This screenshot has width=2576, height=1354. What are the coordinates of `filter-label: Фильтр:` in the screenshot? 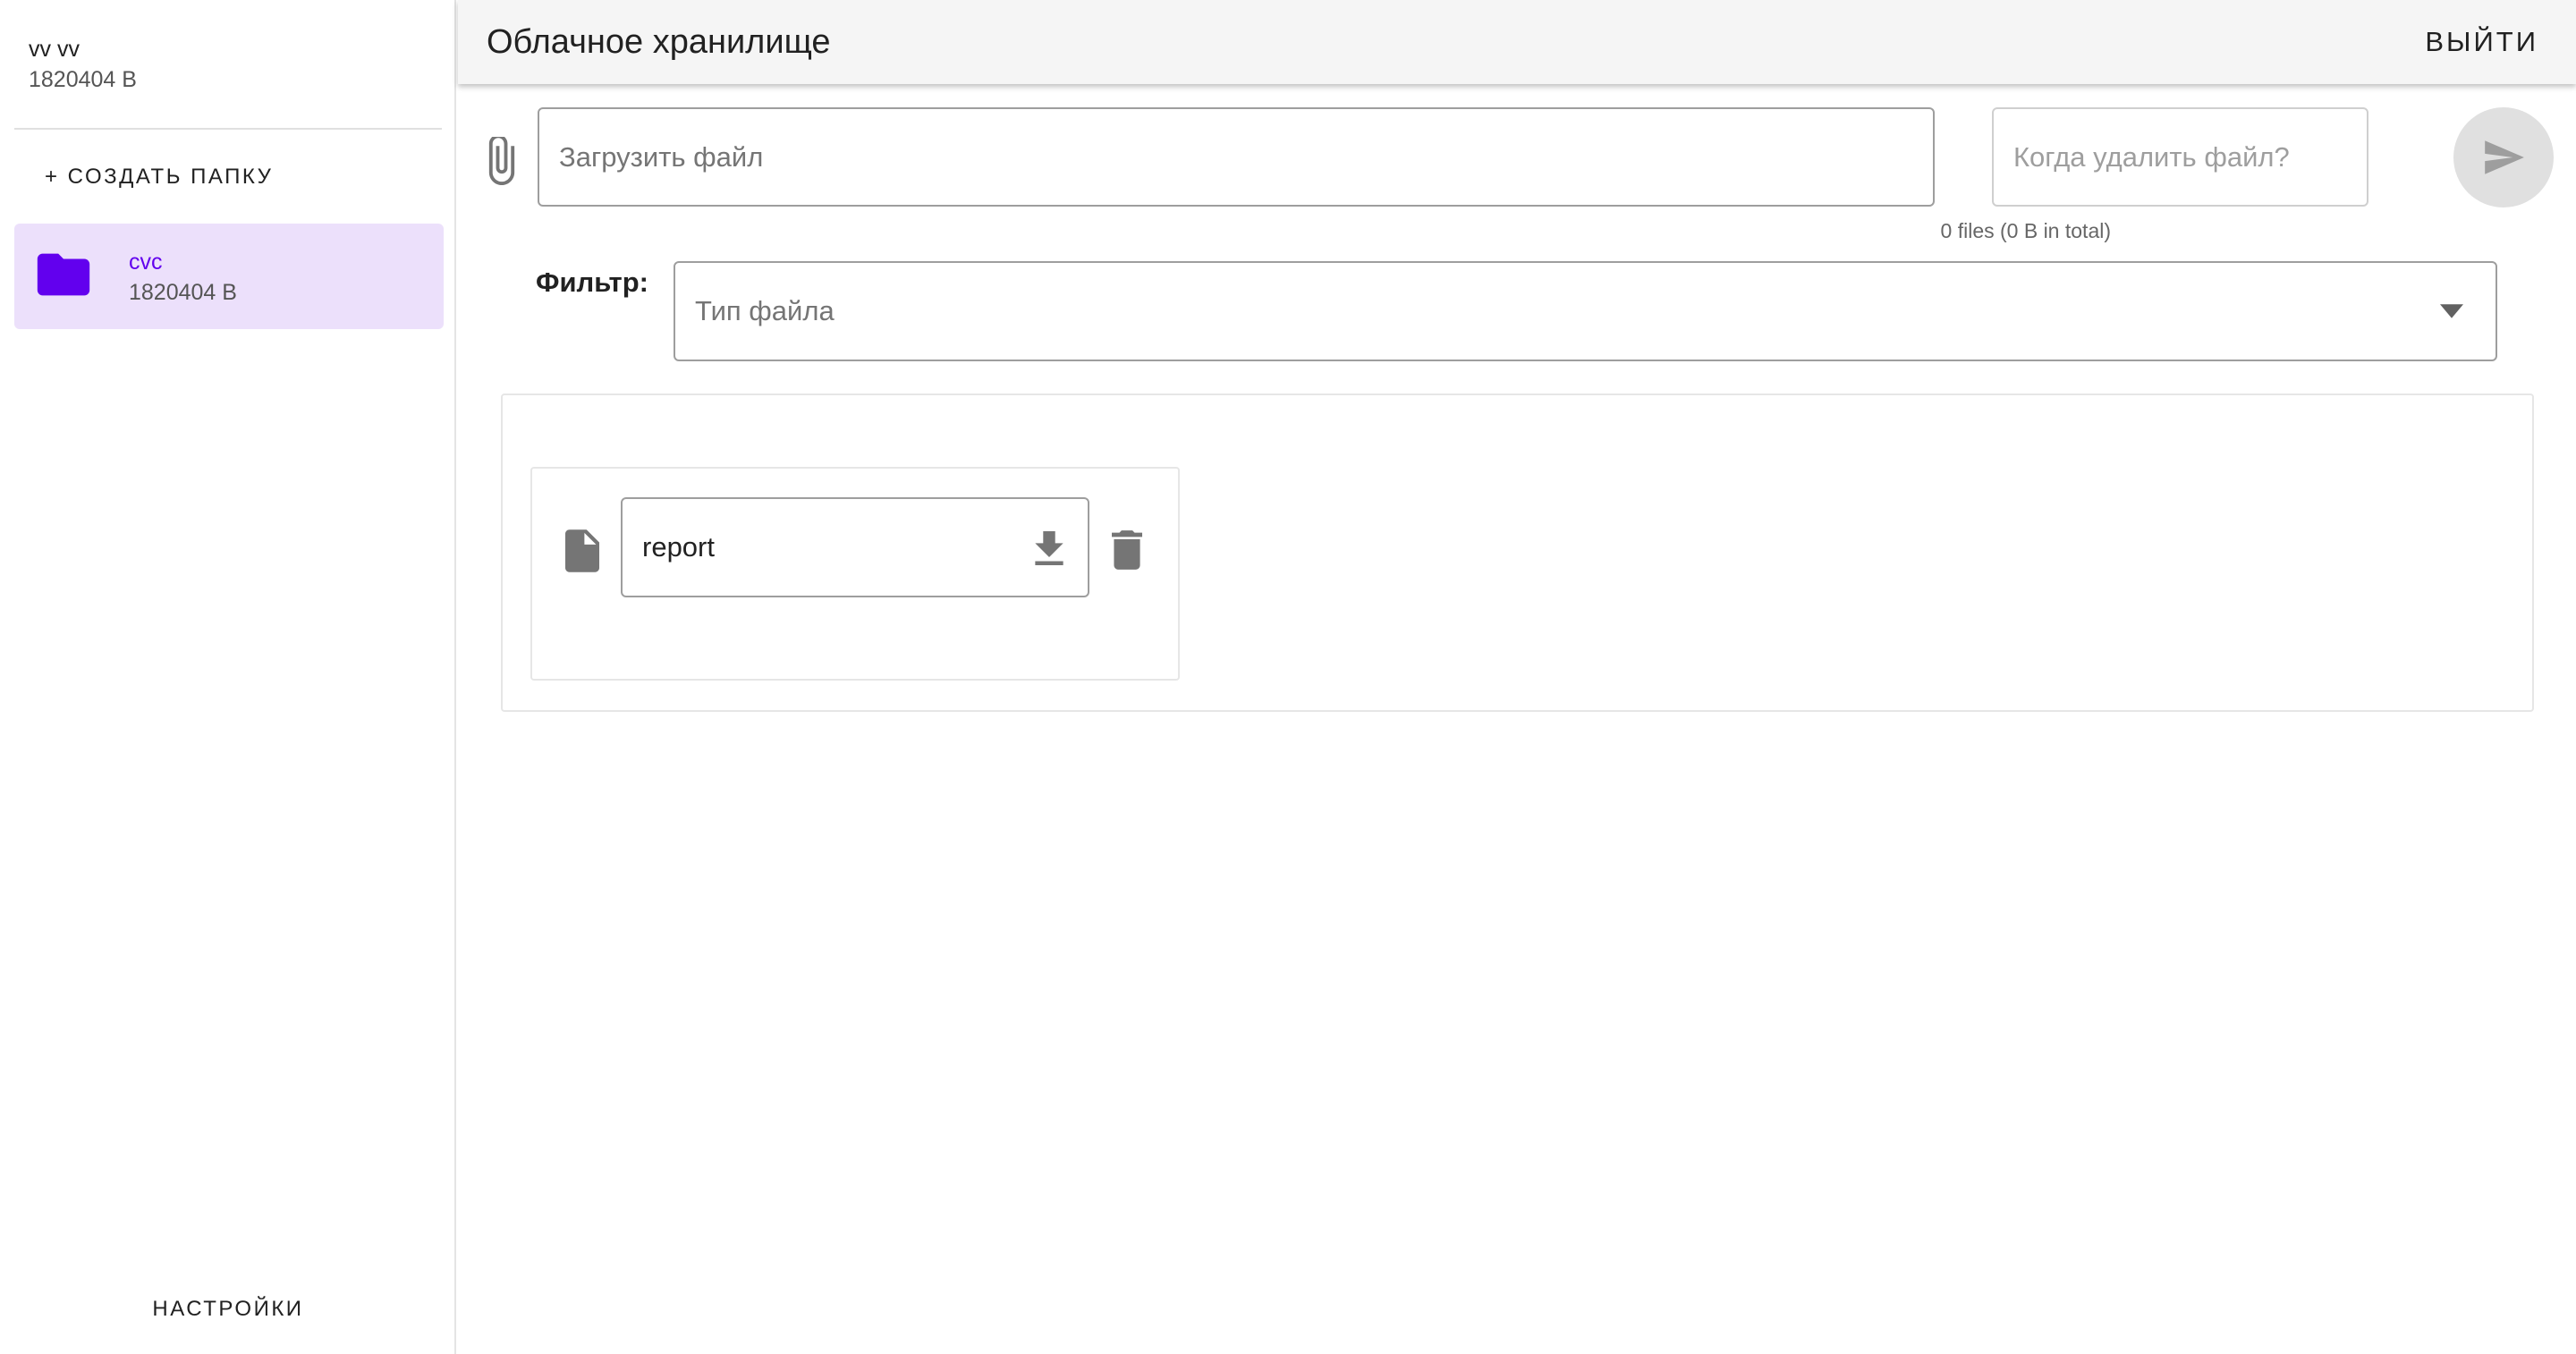 It's located at (592, 282).